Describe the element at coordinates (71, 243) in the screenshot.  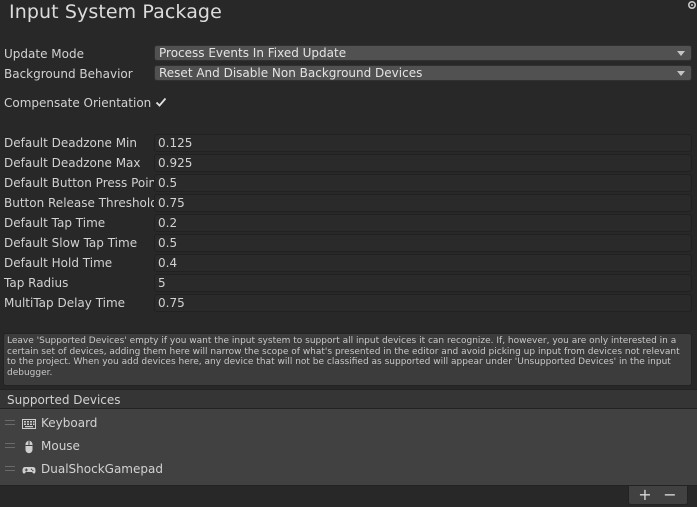
I see `field-label: Default Slow Tap Time` at that location.